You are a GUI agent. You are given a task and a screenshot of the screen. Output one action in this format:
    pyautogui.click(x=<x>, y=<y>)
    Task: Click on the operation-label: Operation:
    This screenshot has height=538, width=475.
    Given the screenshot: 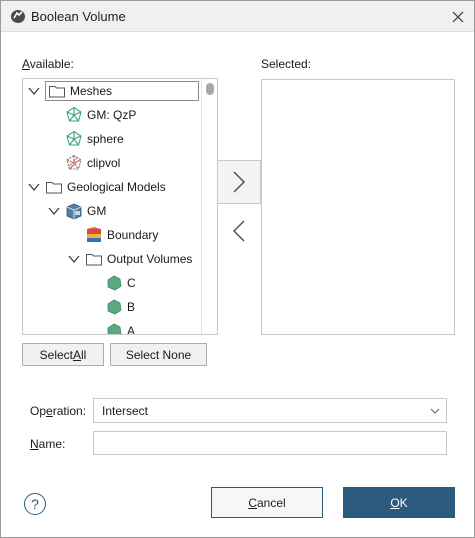 What is the action you would take?
    pyautogui.click(x=58, y=411)
    